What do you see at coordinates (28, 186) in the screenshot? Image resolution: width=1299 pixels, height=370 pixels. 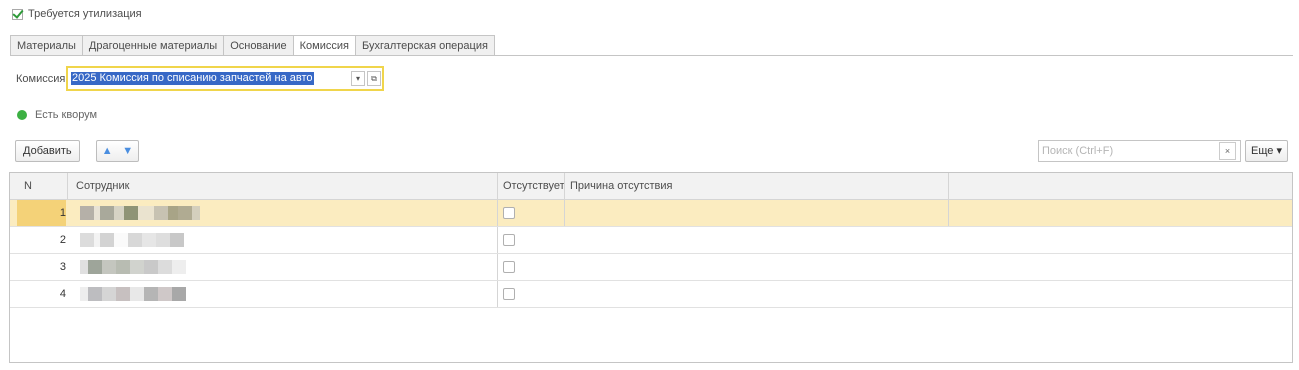 I see `column-header-n: N` at bounding box center [28, 186].